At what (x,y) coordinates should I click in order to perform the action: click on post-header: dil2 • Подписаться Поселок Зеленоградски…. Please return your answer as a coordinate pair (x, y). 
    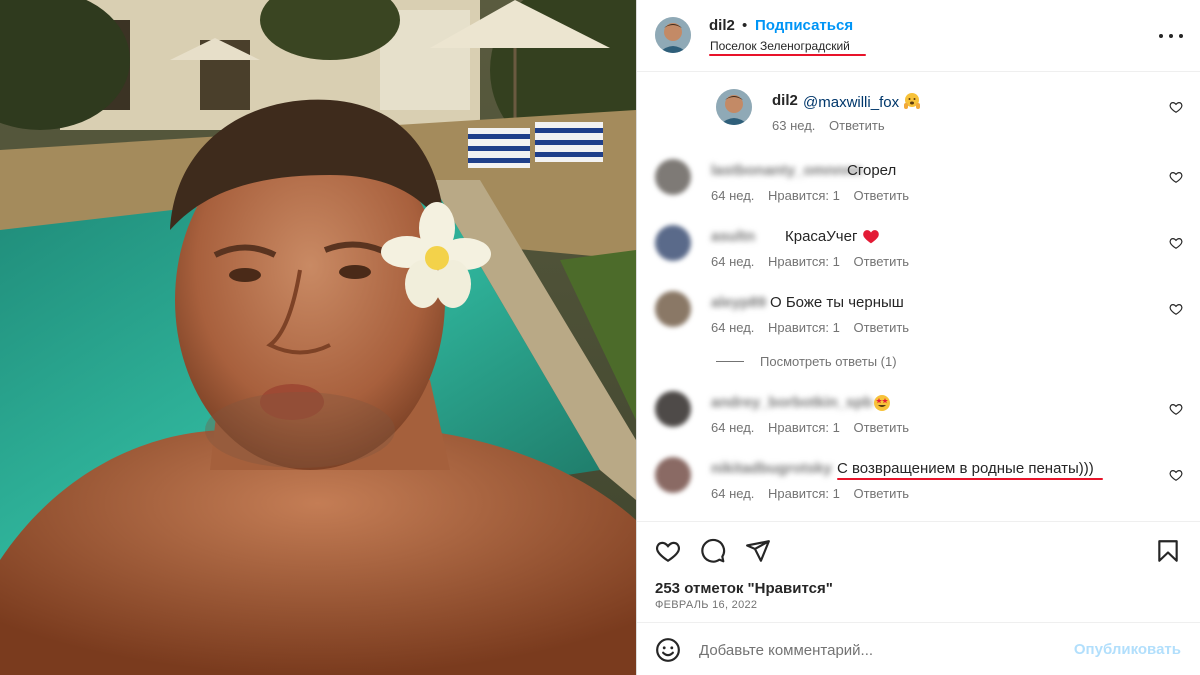
    Looking at the image, I should click on (918, 36).